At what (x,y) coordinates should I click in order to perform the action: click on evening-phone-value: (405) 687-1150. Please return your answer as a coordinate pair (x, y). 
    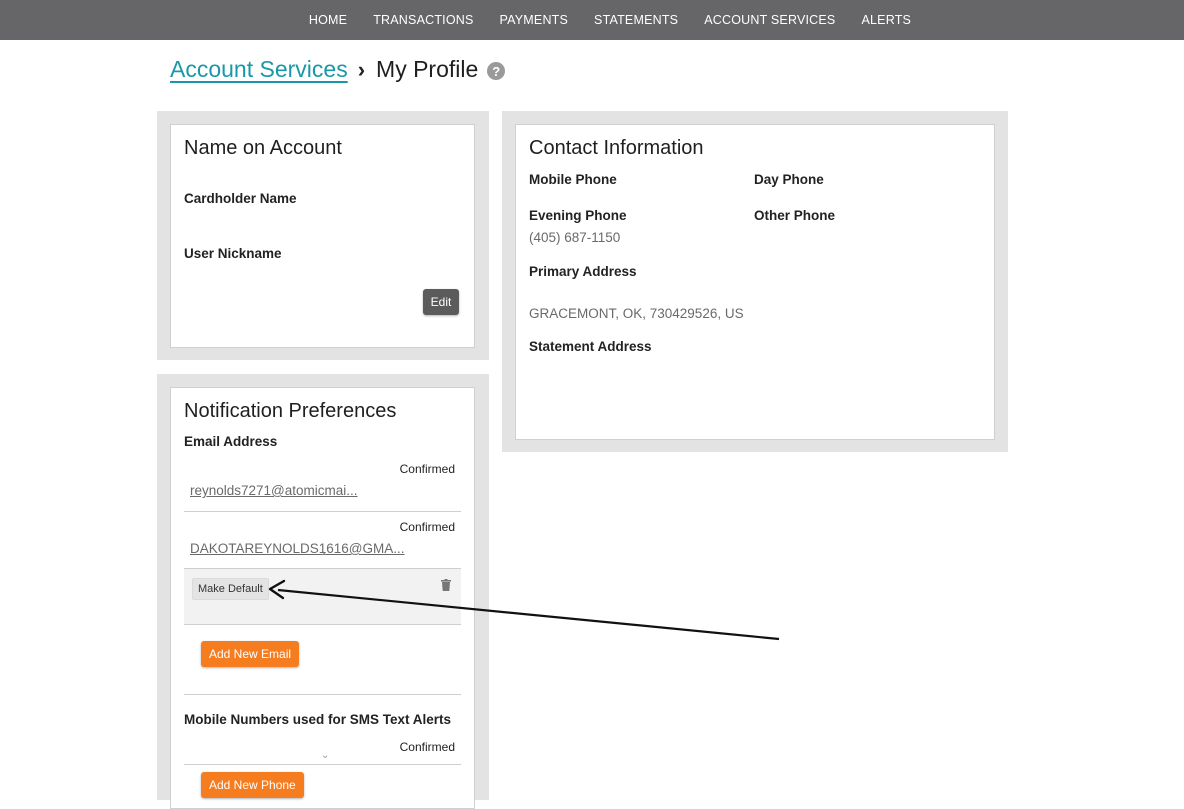
    Looking at the image, I should click on (575, 237).